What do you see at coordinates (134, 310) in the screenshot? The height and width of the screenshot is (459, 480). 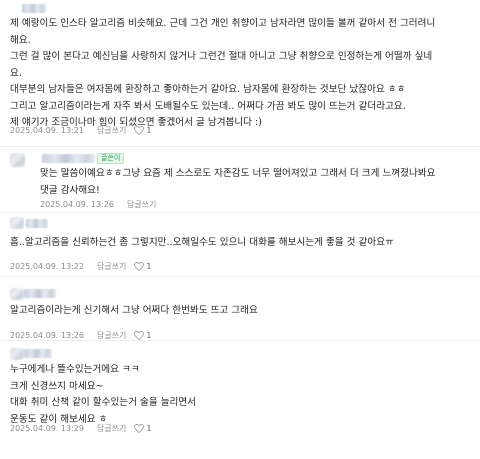 I see `comment-text: 알고리즘이라는게 신기해서 그냥 어쩌다 한번봐도 뜨고 그래요` at bounding box center [134, 310].